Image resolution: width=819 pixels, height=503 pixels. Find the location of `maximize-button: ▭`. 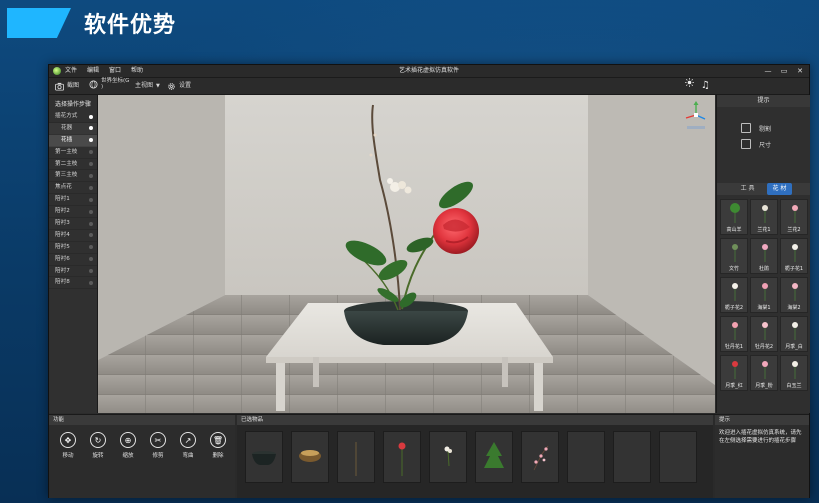

maximize-button: ▭ is located at coordinates (784, 71).